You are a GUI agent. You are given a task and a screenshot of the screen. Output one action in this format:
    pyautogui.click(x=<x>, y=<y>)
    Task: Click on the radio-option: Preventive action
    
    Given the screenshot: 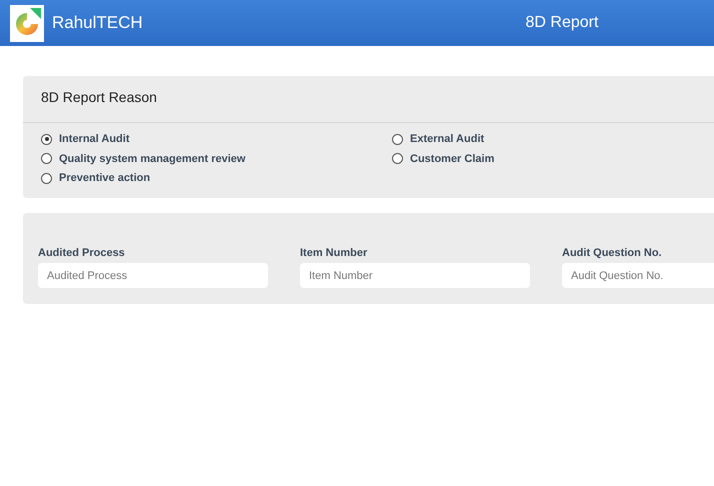 What is the action you would take?
    pyautogui.click(x=216, y=178)
    